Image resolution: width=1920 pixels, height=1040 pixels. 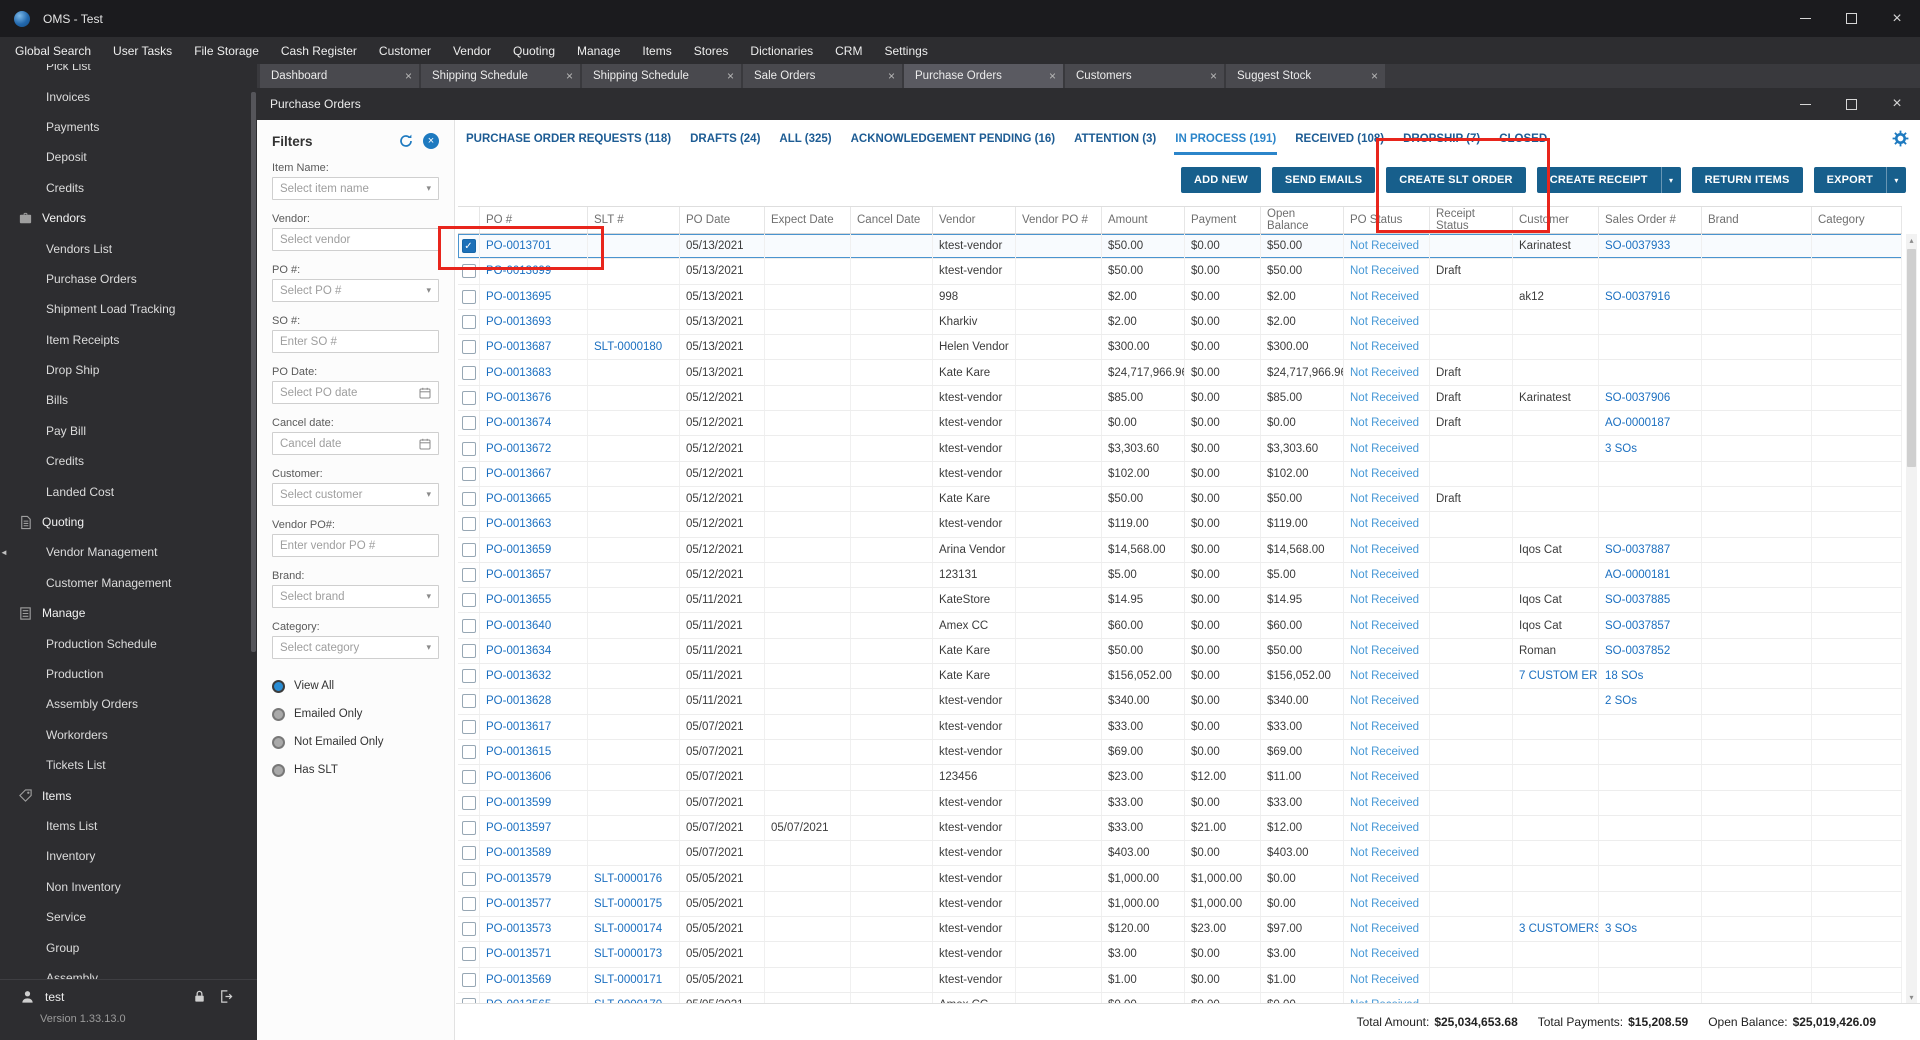 I want to click on slt-link: SLT-0000175, so click(x=628, y=904).